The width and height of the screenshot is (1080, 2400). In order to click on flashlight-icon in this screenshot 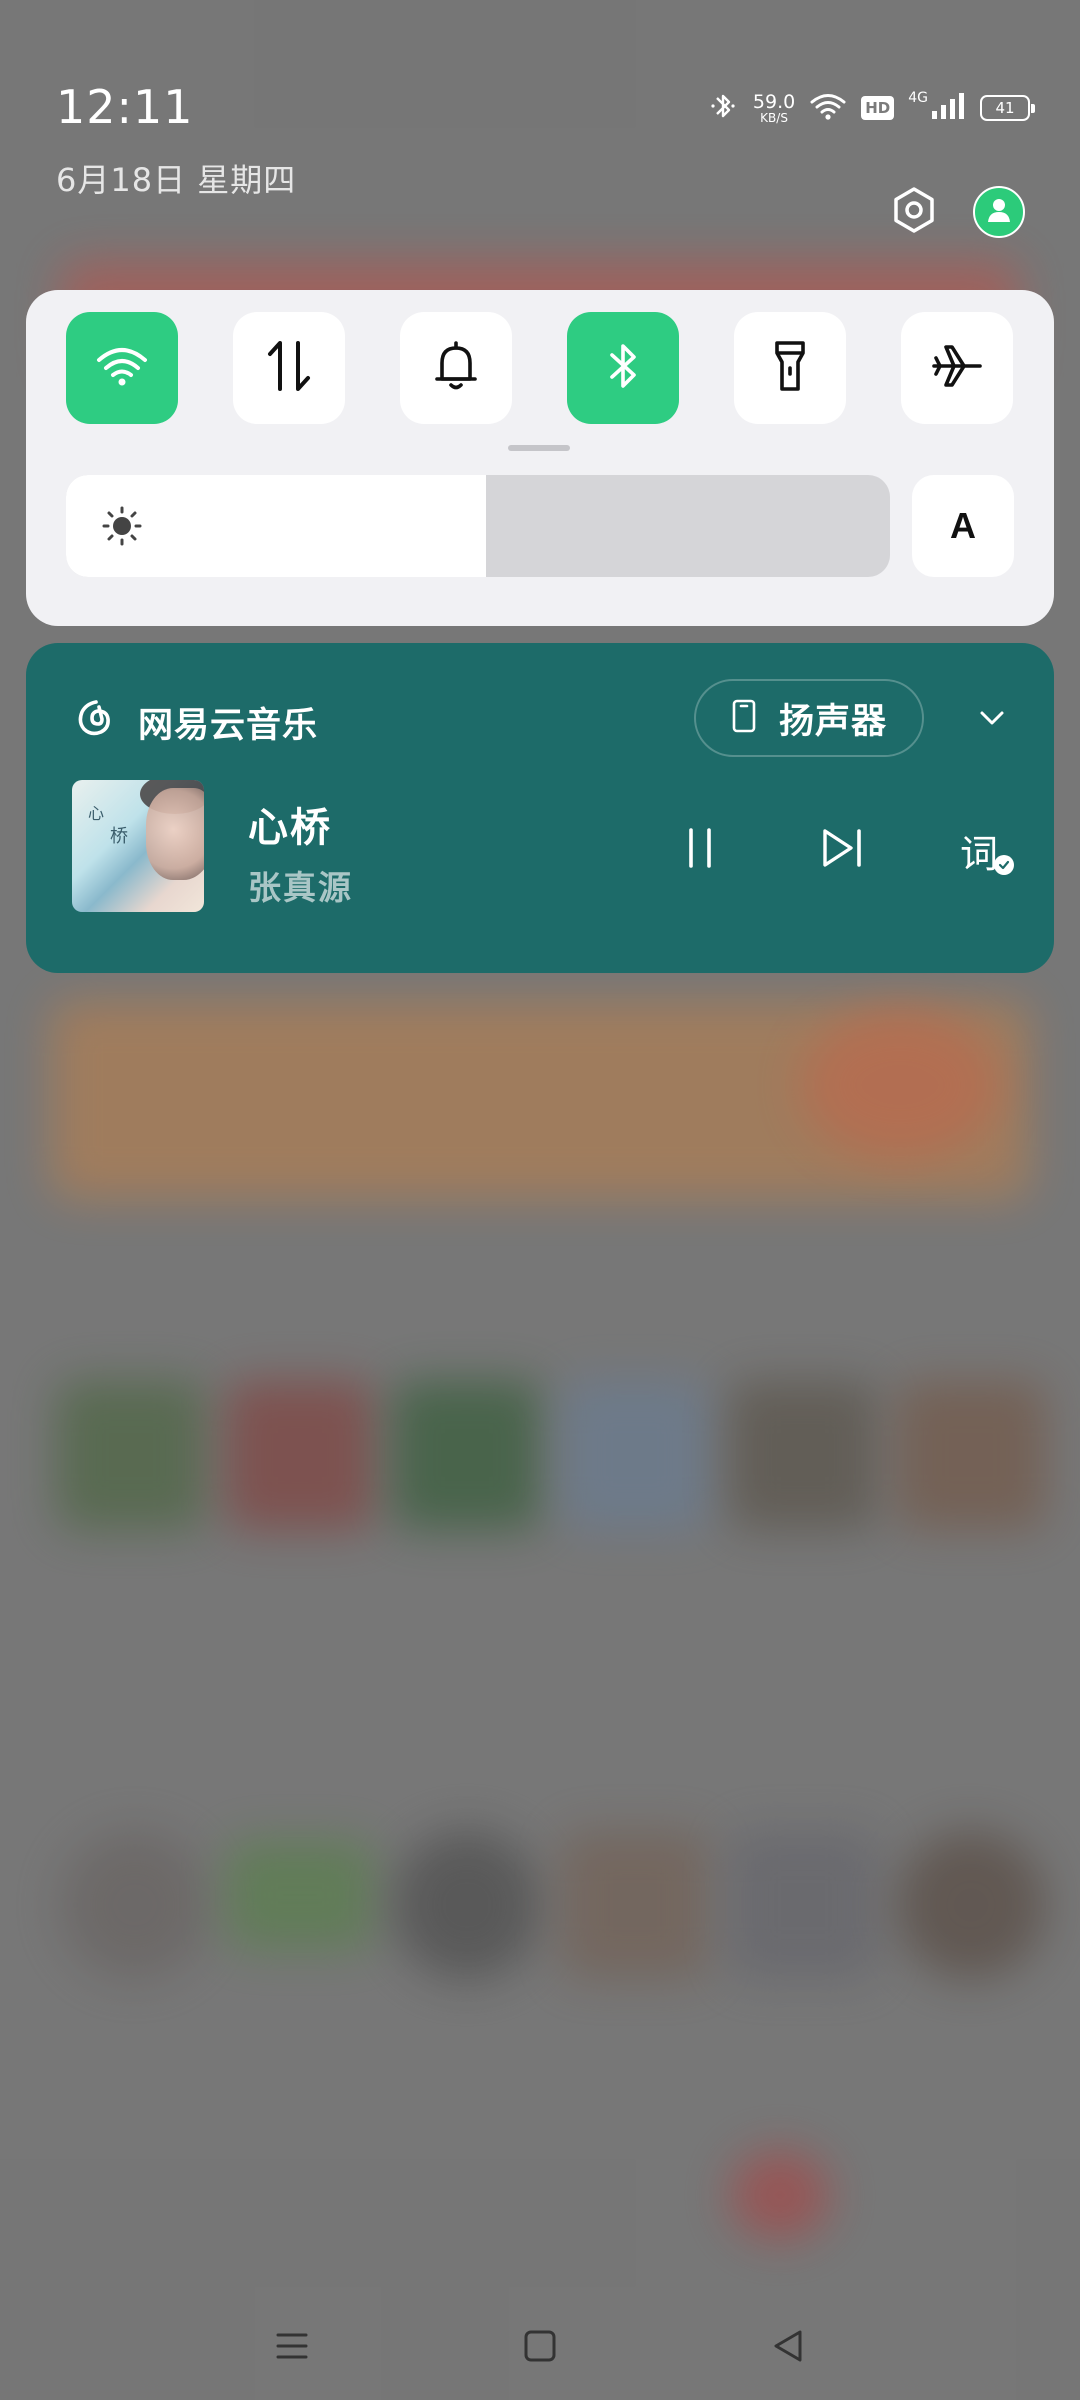, I will do `click(790, 368)`.